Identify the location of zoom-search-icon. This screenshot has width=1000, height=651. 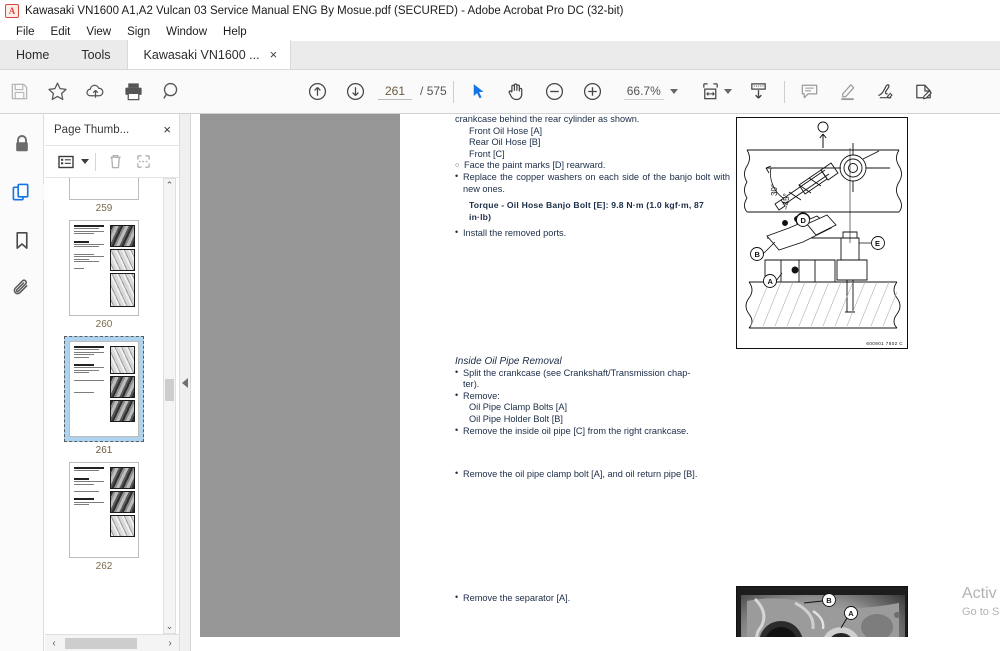
(171, 92).